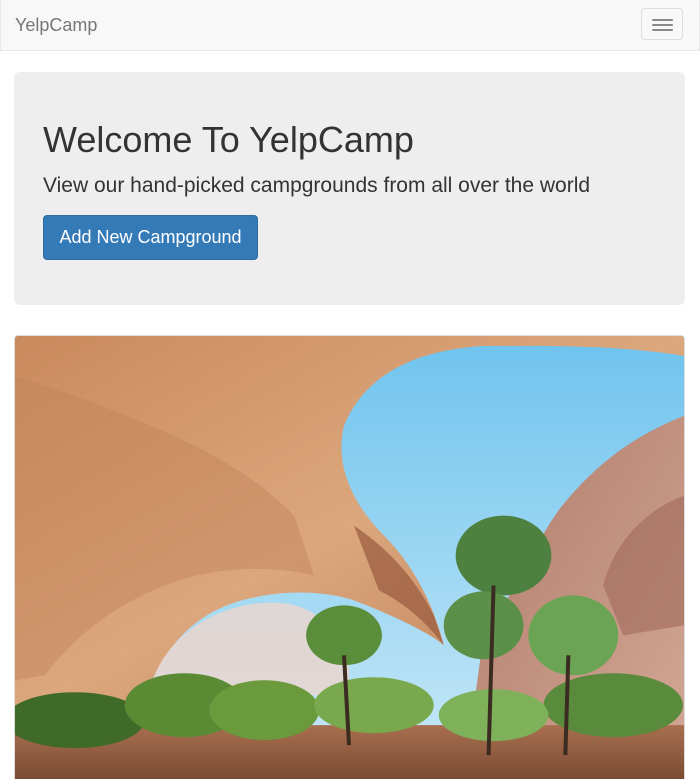  I want to click on navbar-brand: YelpCamp, so click(56, 25).